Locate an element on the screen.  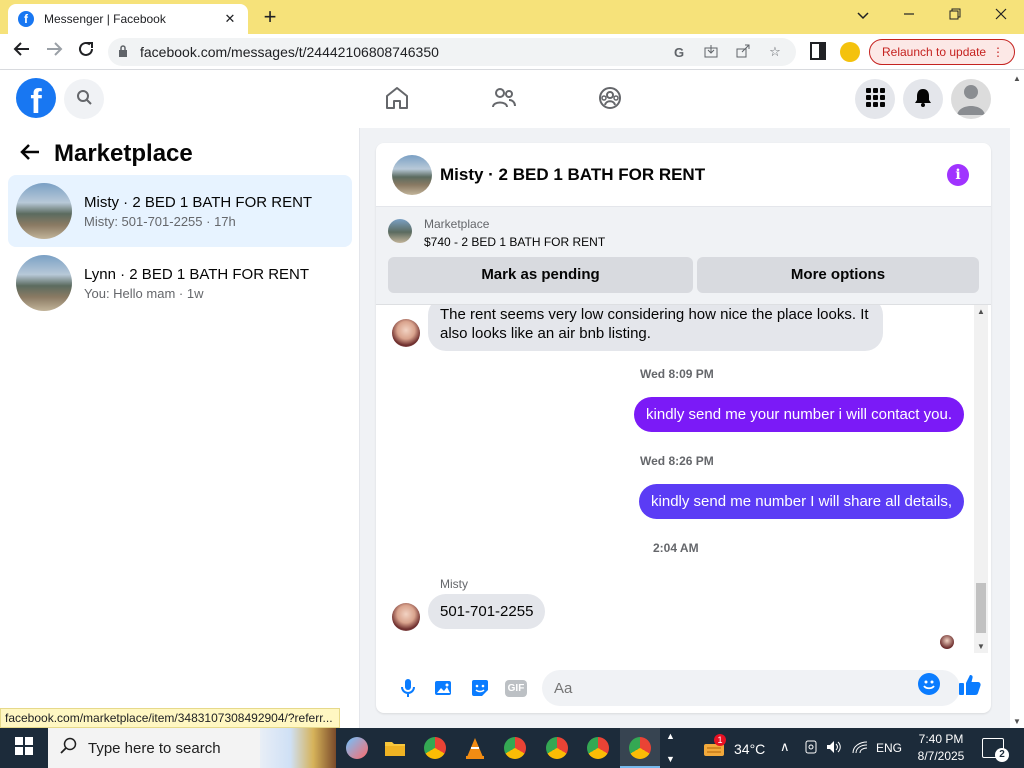
tab-search-chevron-icon is located at coordinates (863, 15).